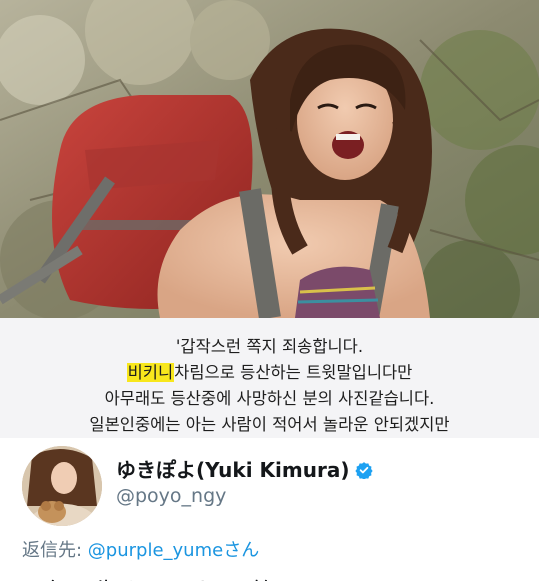 This screenshot has width=539, height=581. What do you see at coordinates (153, 576) in the screenshot?
I see `tweet-text: 元気に生きてます。 (笑)` at bounding box center [153, 576].